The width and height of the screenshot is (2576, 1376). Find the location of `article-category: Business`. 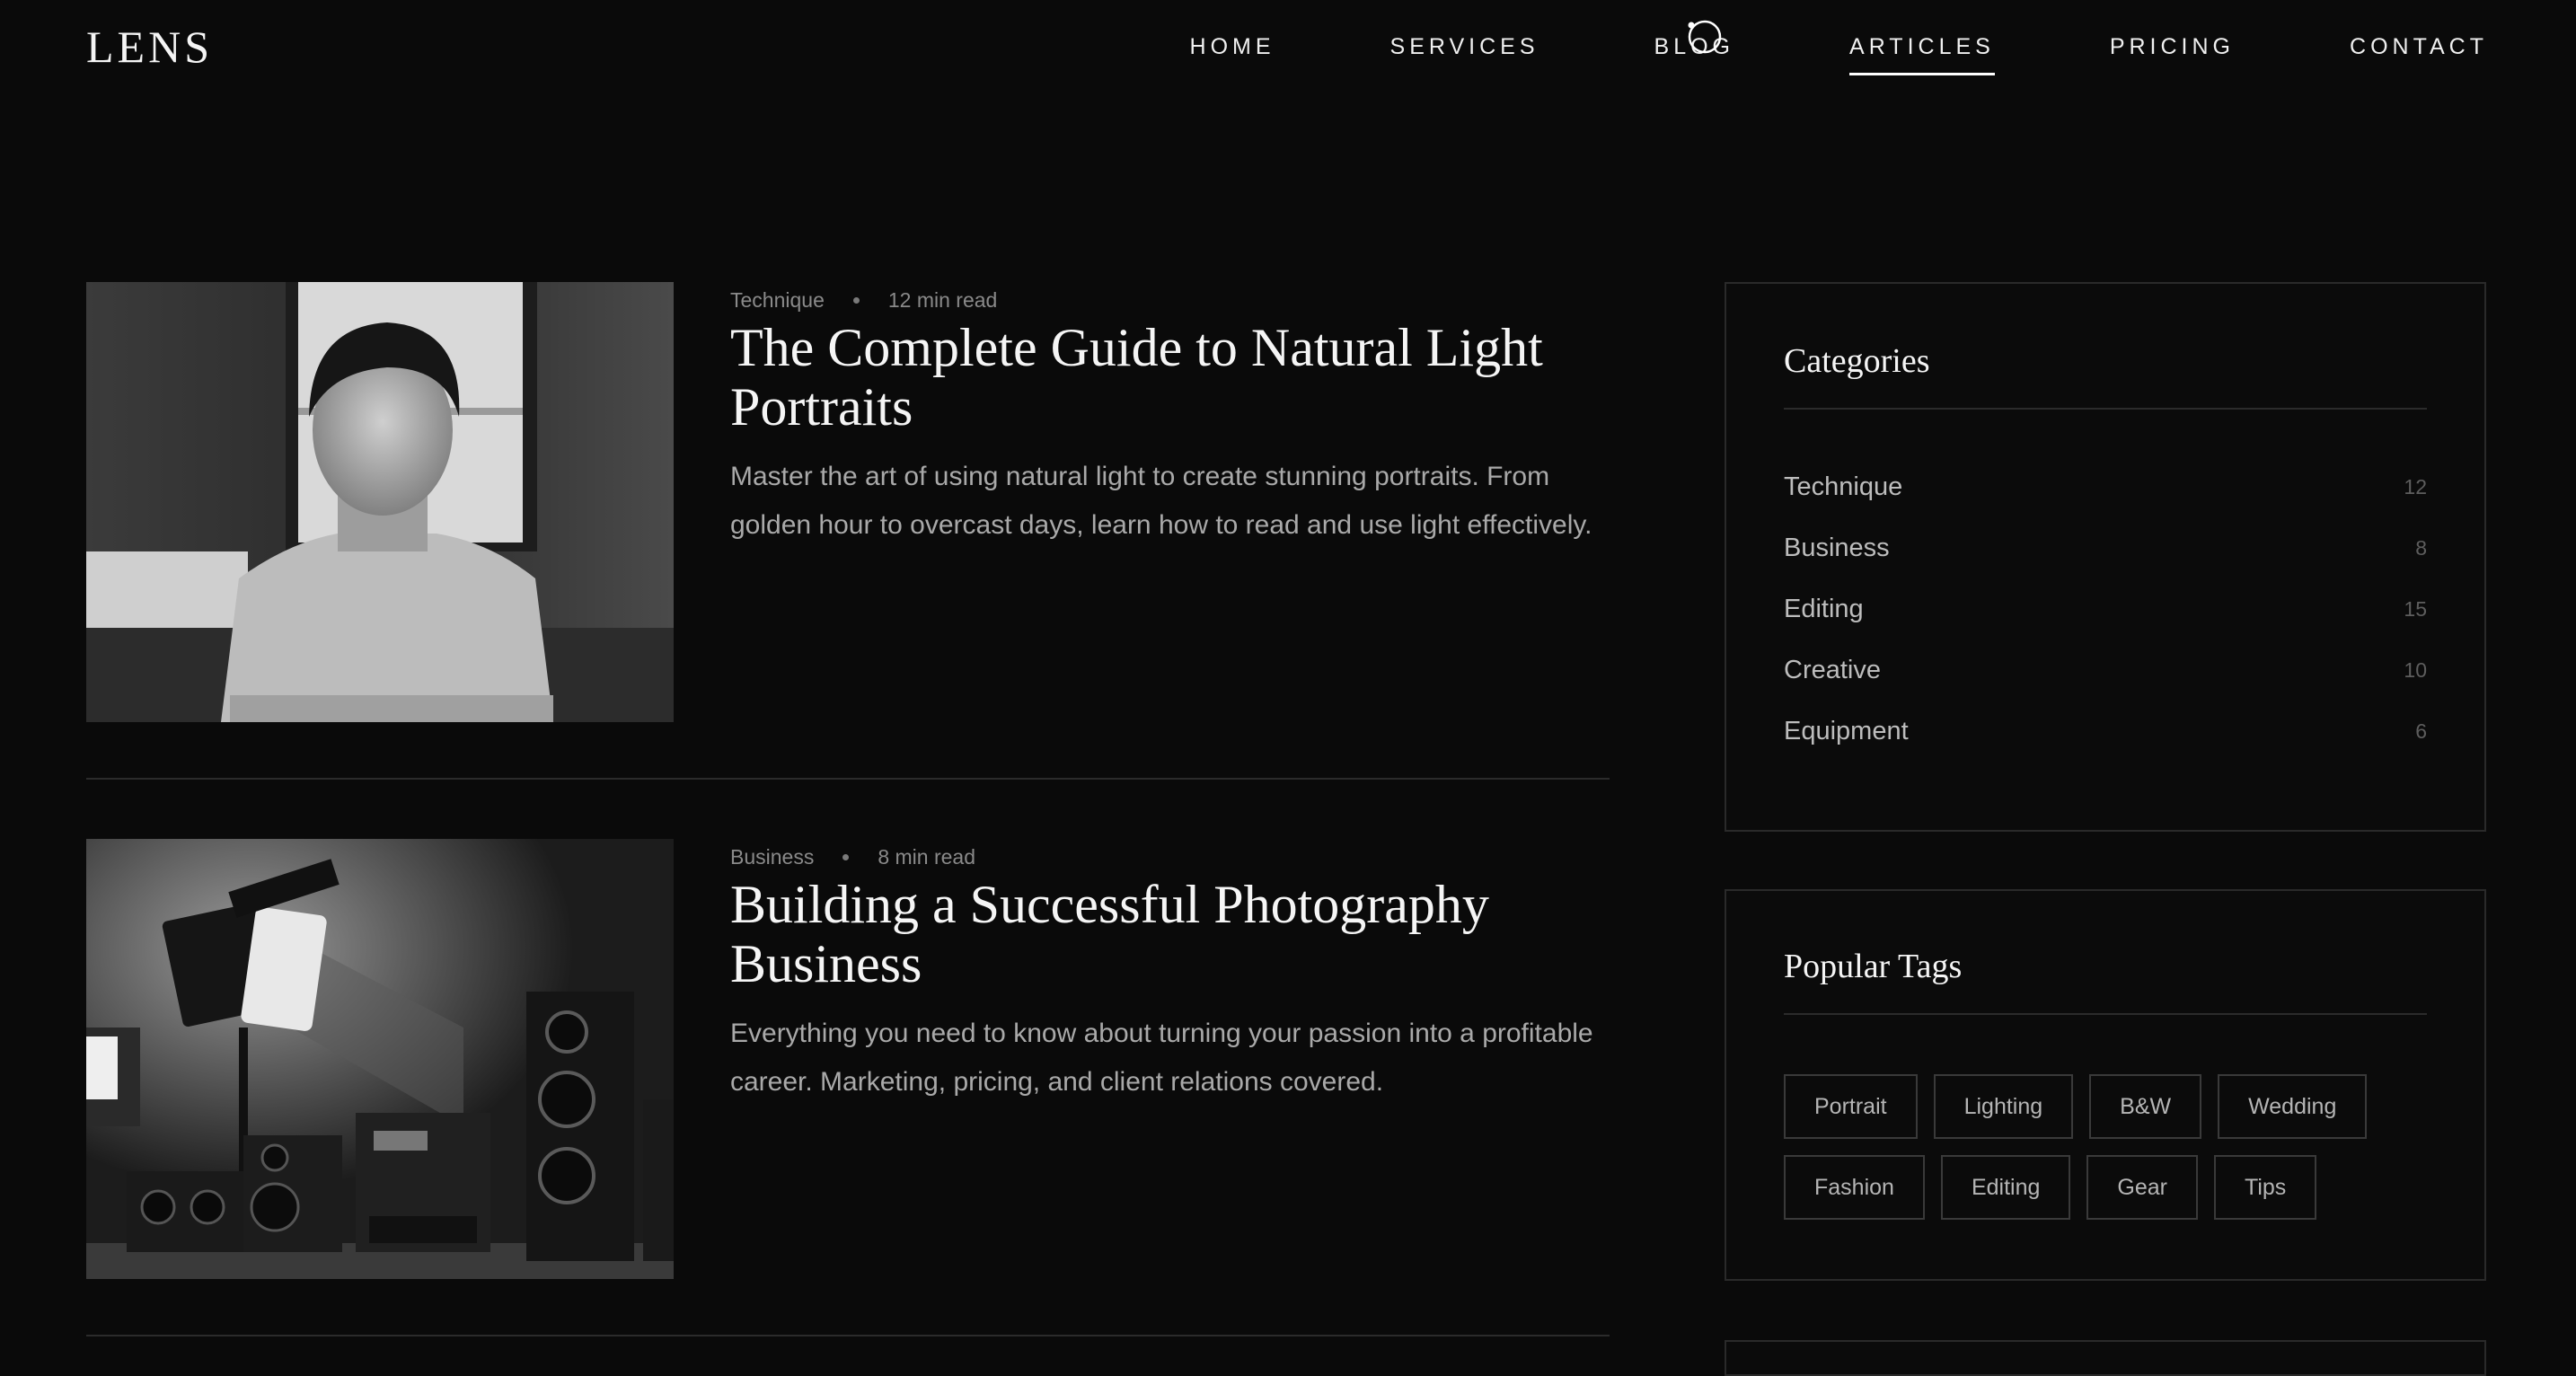

article-category: Business is located at coordinates (772, 857).